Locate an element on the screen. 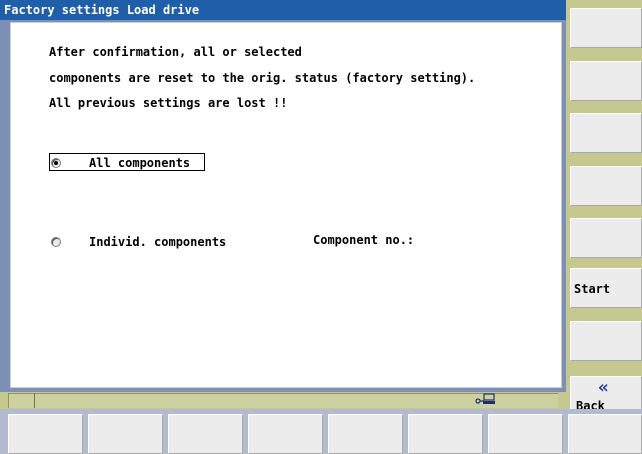  radio-individual-components is located at coordinates (56, 242).